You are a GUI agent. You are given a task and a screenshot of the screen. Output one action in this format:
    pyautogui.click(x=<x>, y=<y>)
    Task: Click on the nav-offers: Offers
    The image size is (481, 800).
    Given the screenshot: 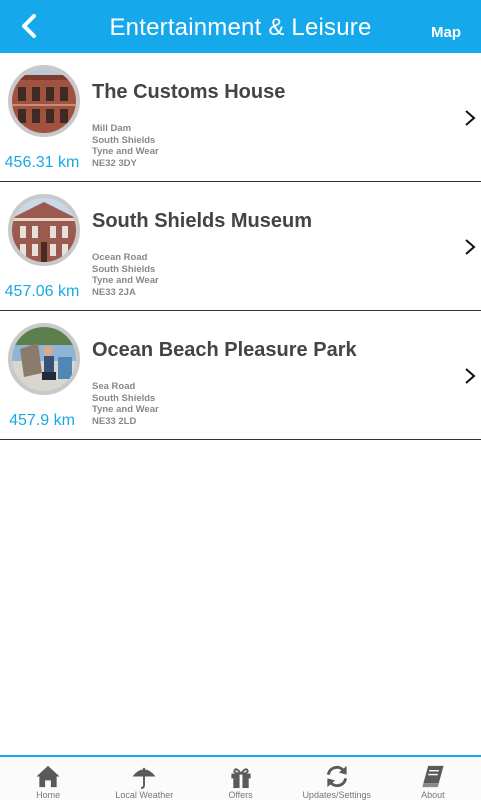 What is the action you would take?
    pyautogui.click(x=240, y=778)
    